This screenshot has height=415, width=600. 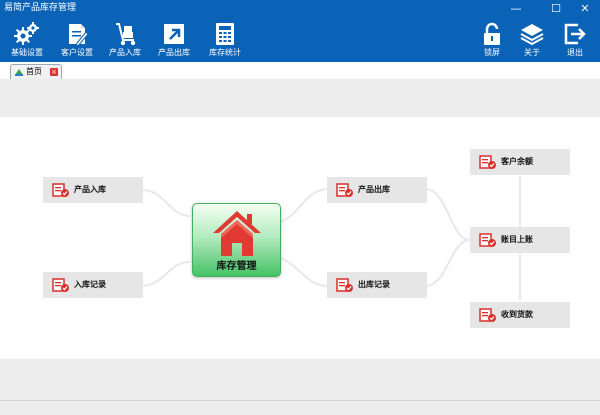 What do you see at coordinates (90, 189) in the screenshot?
I see `flow-node-label: 产品入库` at bounding box center [90, 189].